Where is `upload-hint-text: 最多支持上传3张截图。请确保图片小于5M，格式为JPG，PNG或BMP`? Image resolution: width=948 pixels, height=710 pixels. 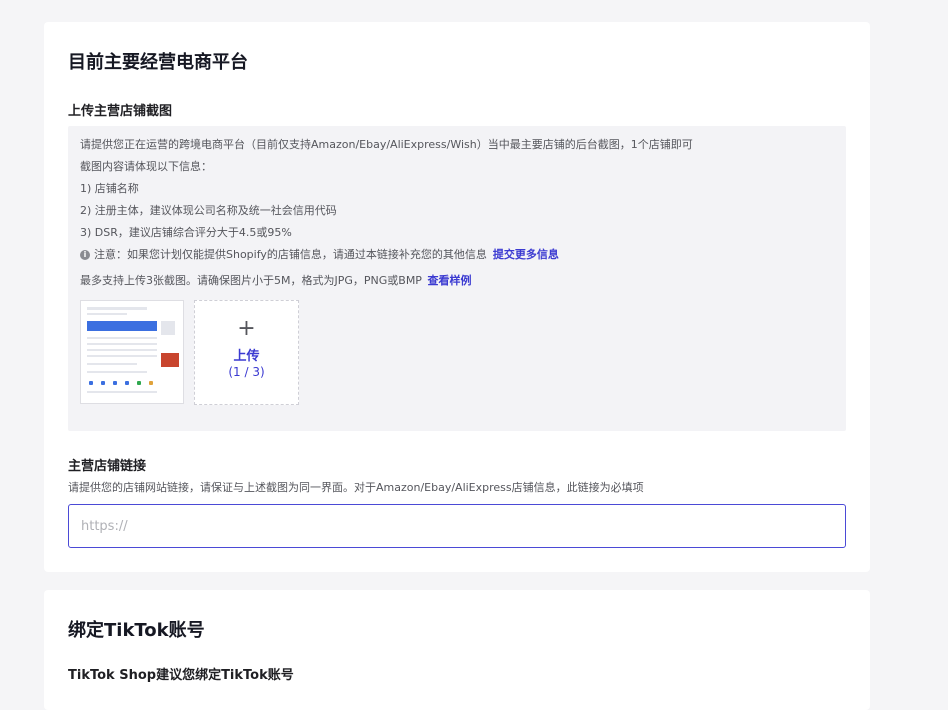 upload-hint-text: 最多支持上传3张截图。请确保图片小于5M，格式为JPG，PNG或BMP is located at coordinates (251, 280).